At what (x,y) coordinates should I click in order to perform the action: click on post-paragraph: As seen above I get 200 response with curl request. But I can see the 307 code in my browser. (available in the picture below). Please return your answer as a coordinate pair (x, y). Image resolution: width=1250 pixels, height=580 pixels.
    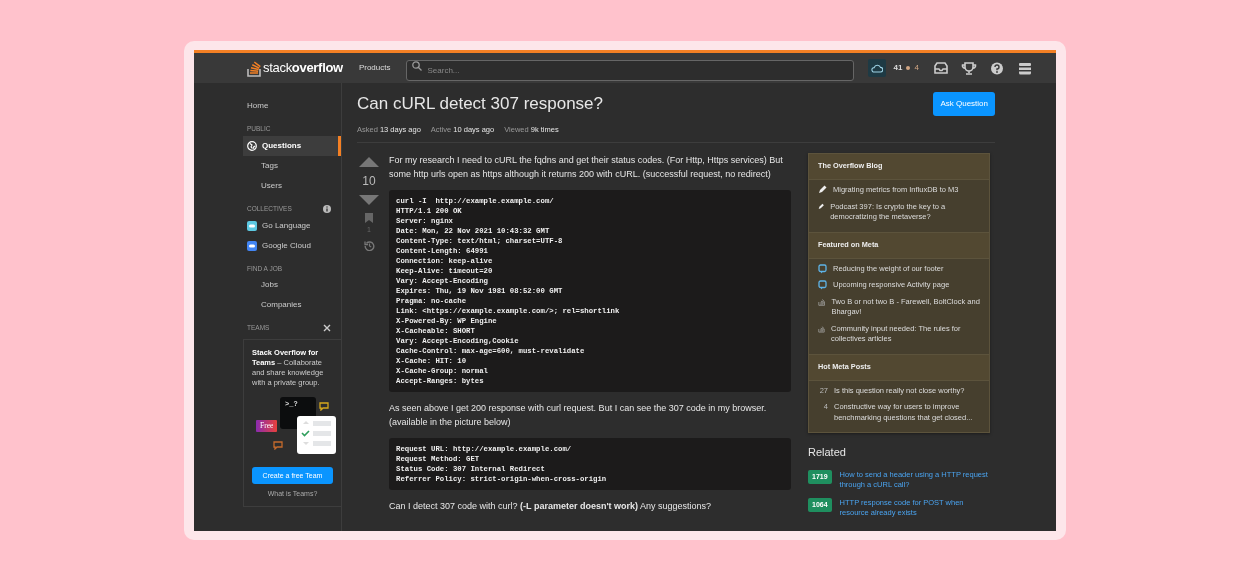
    Looking at the image, I should click on (578, 416).